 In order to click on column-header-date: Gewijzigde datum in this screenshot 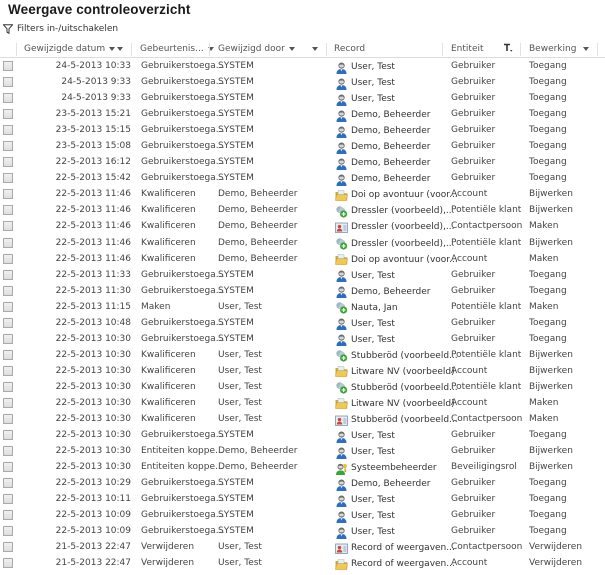, I will do `click(70, 49)`.